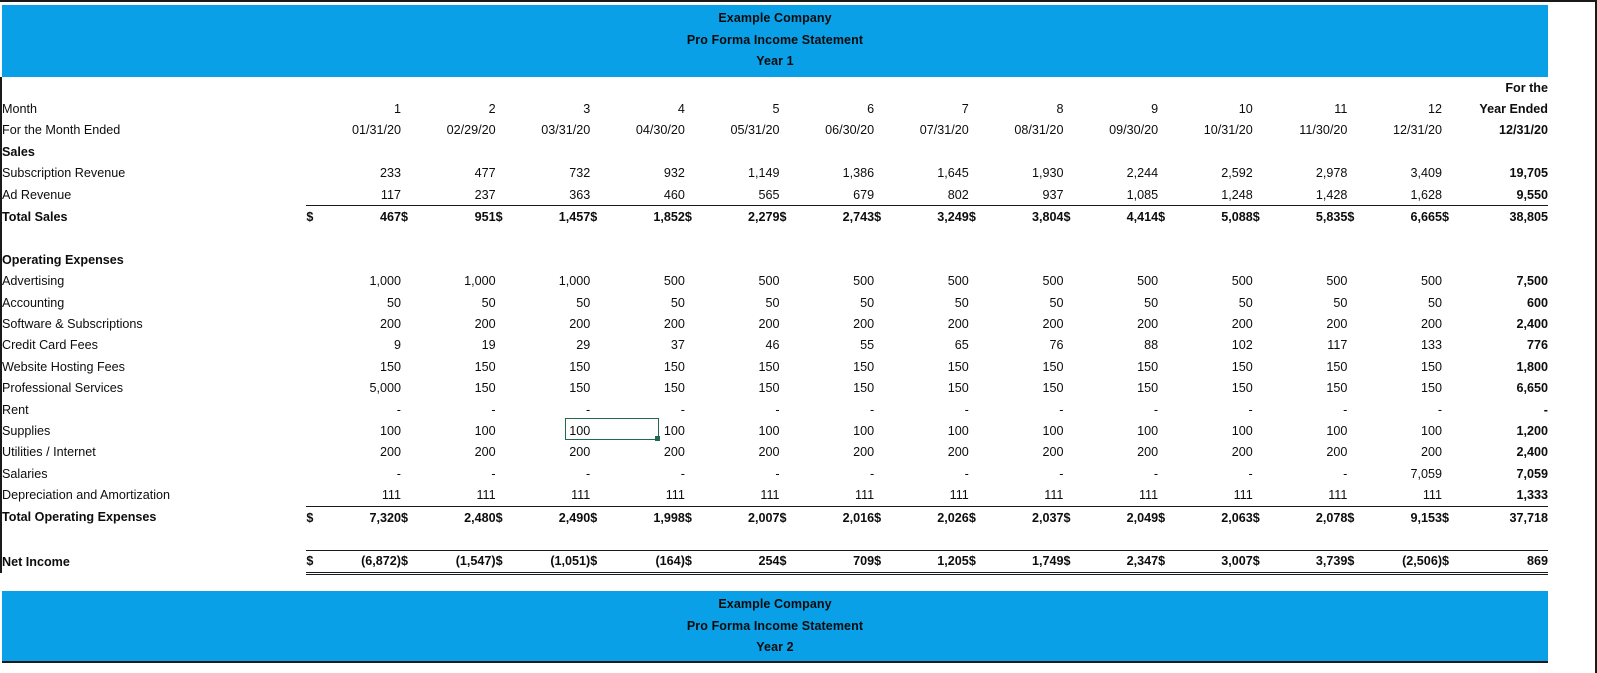 Image resolution: width=1597 pixels, height=673 pixels. Describe the element at coordinates (1403, 452) in the screenshot. I see `cell-utilities_internet-m12: 200` at that location.